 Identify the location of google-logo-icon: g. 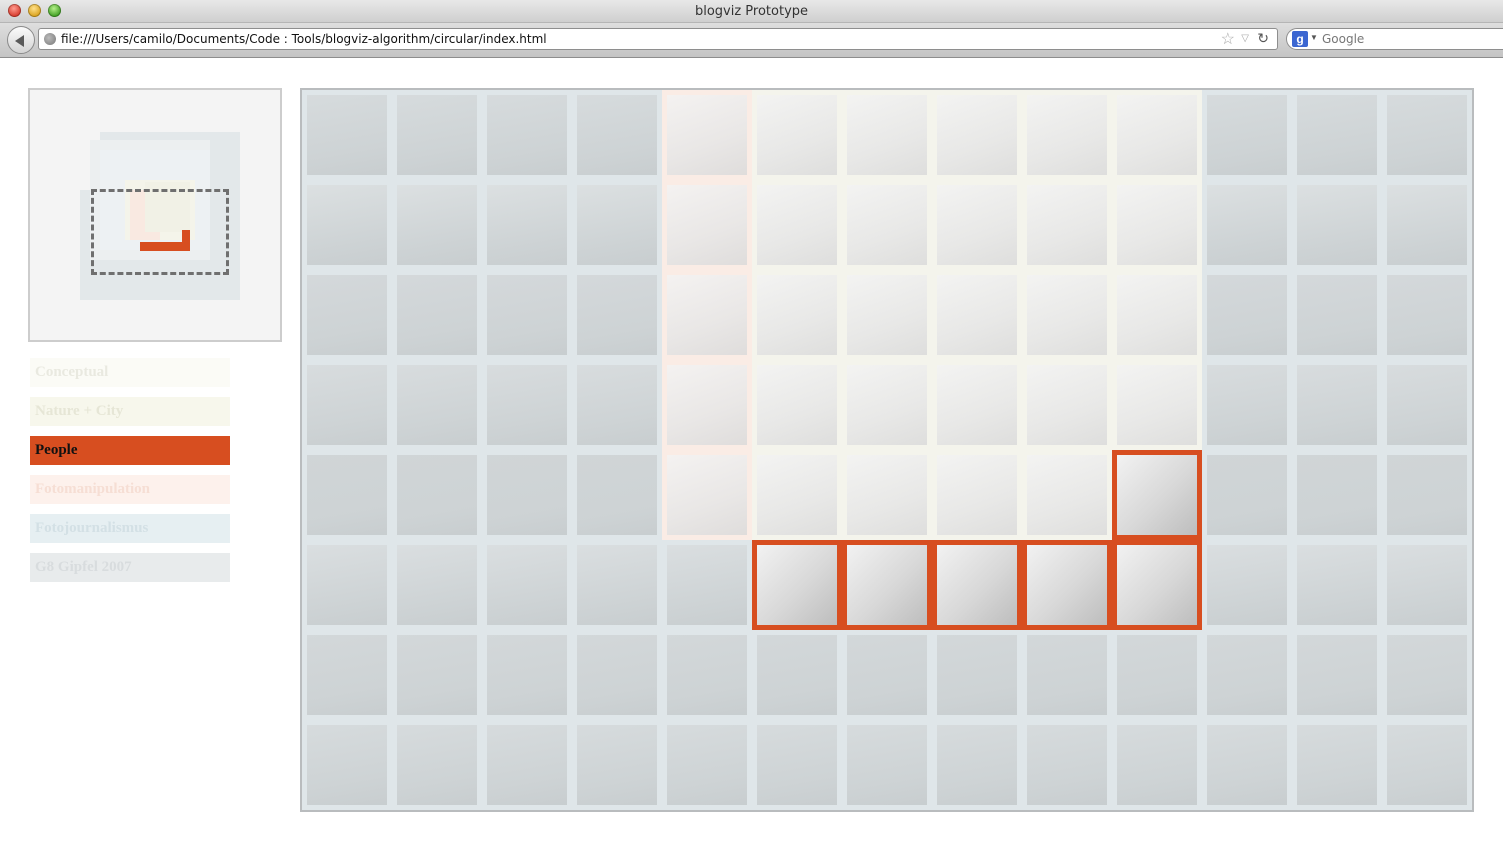
(1300, 39).